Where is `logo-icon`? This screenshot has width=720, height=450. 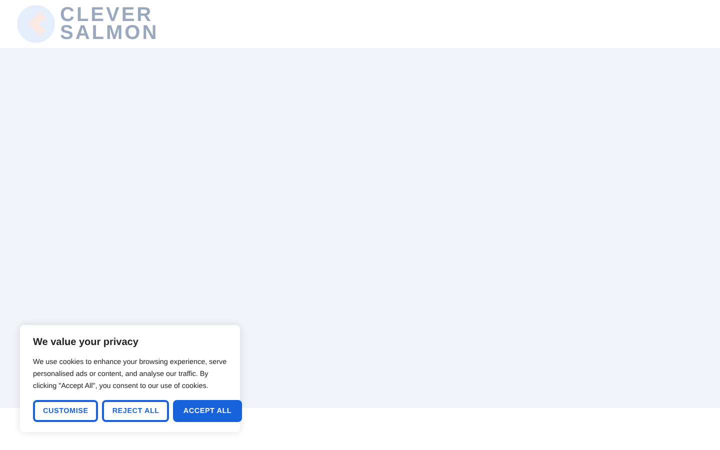
logo-icon is located at coordinates (36, 24).